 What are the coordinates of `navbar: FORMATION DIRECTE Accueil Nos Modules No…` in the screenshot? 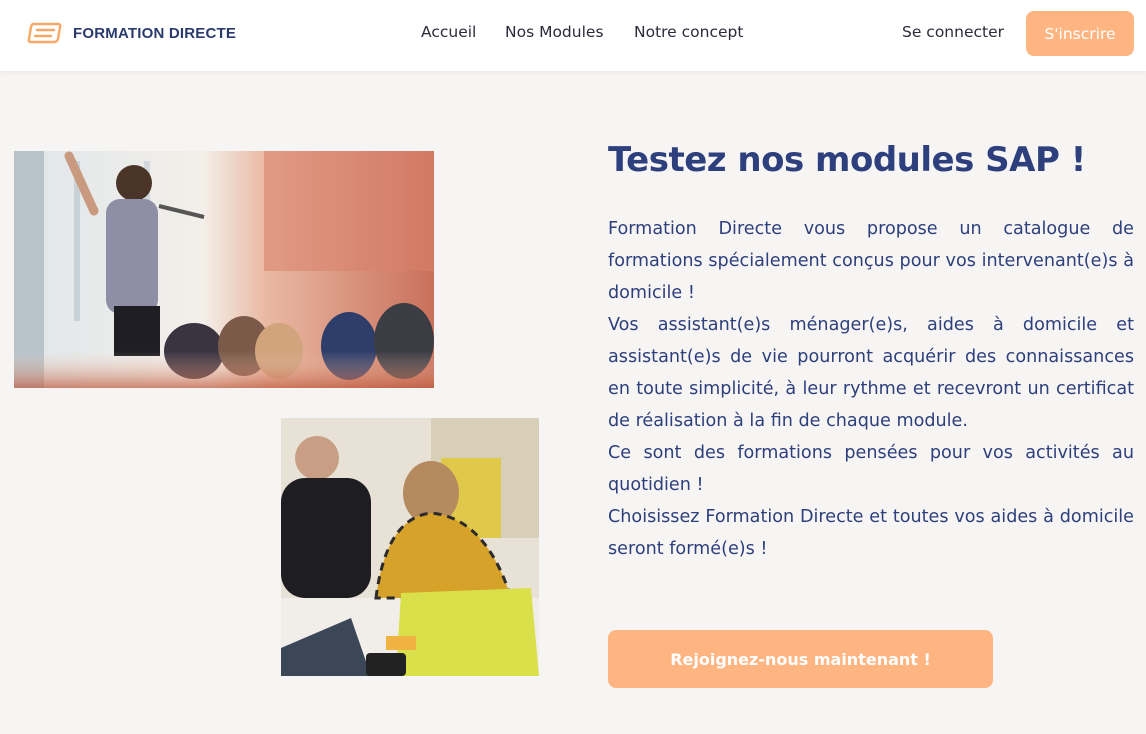 It's located at (573, 35).